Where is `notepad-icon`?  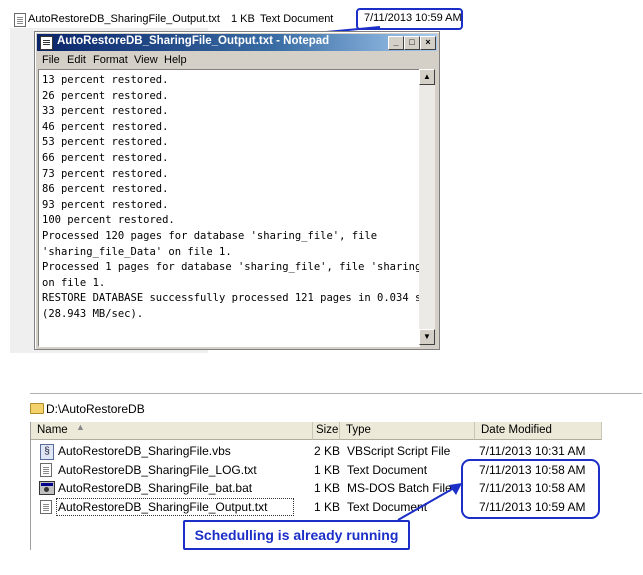 notepad-icon is located at coordinates (46, 43).